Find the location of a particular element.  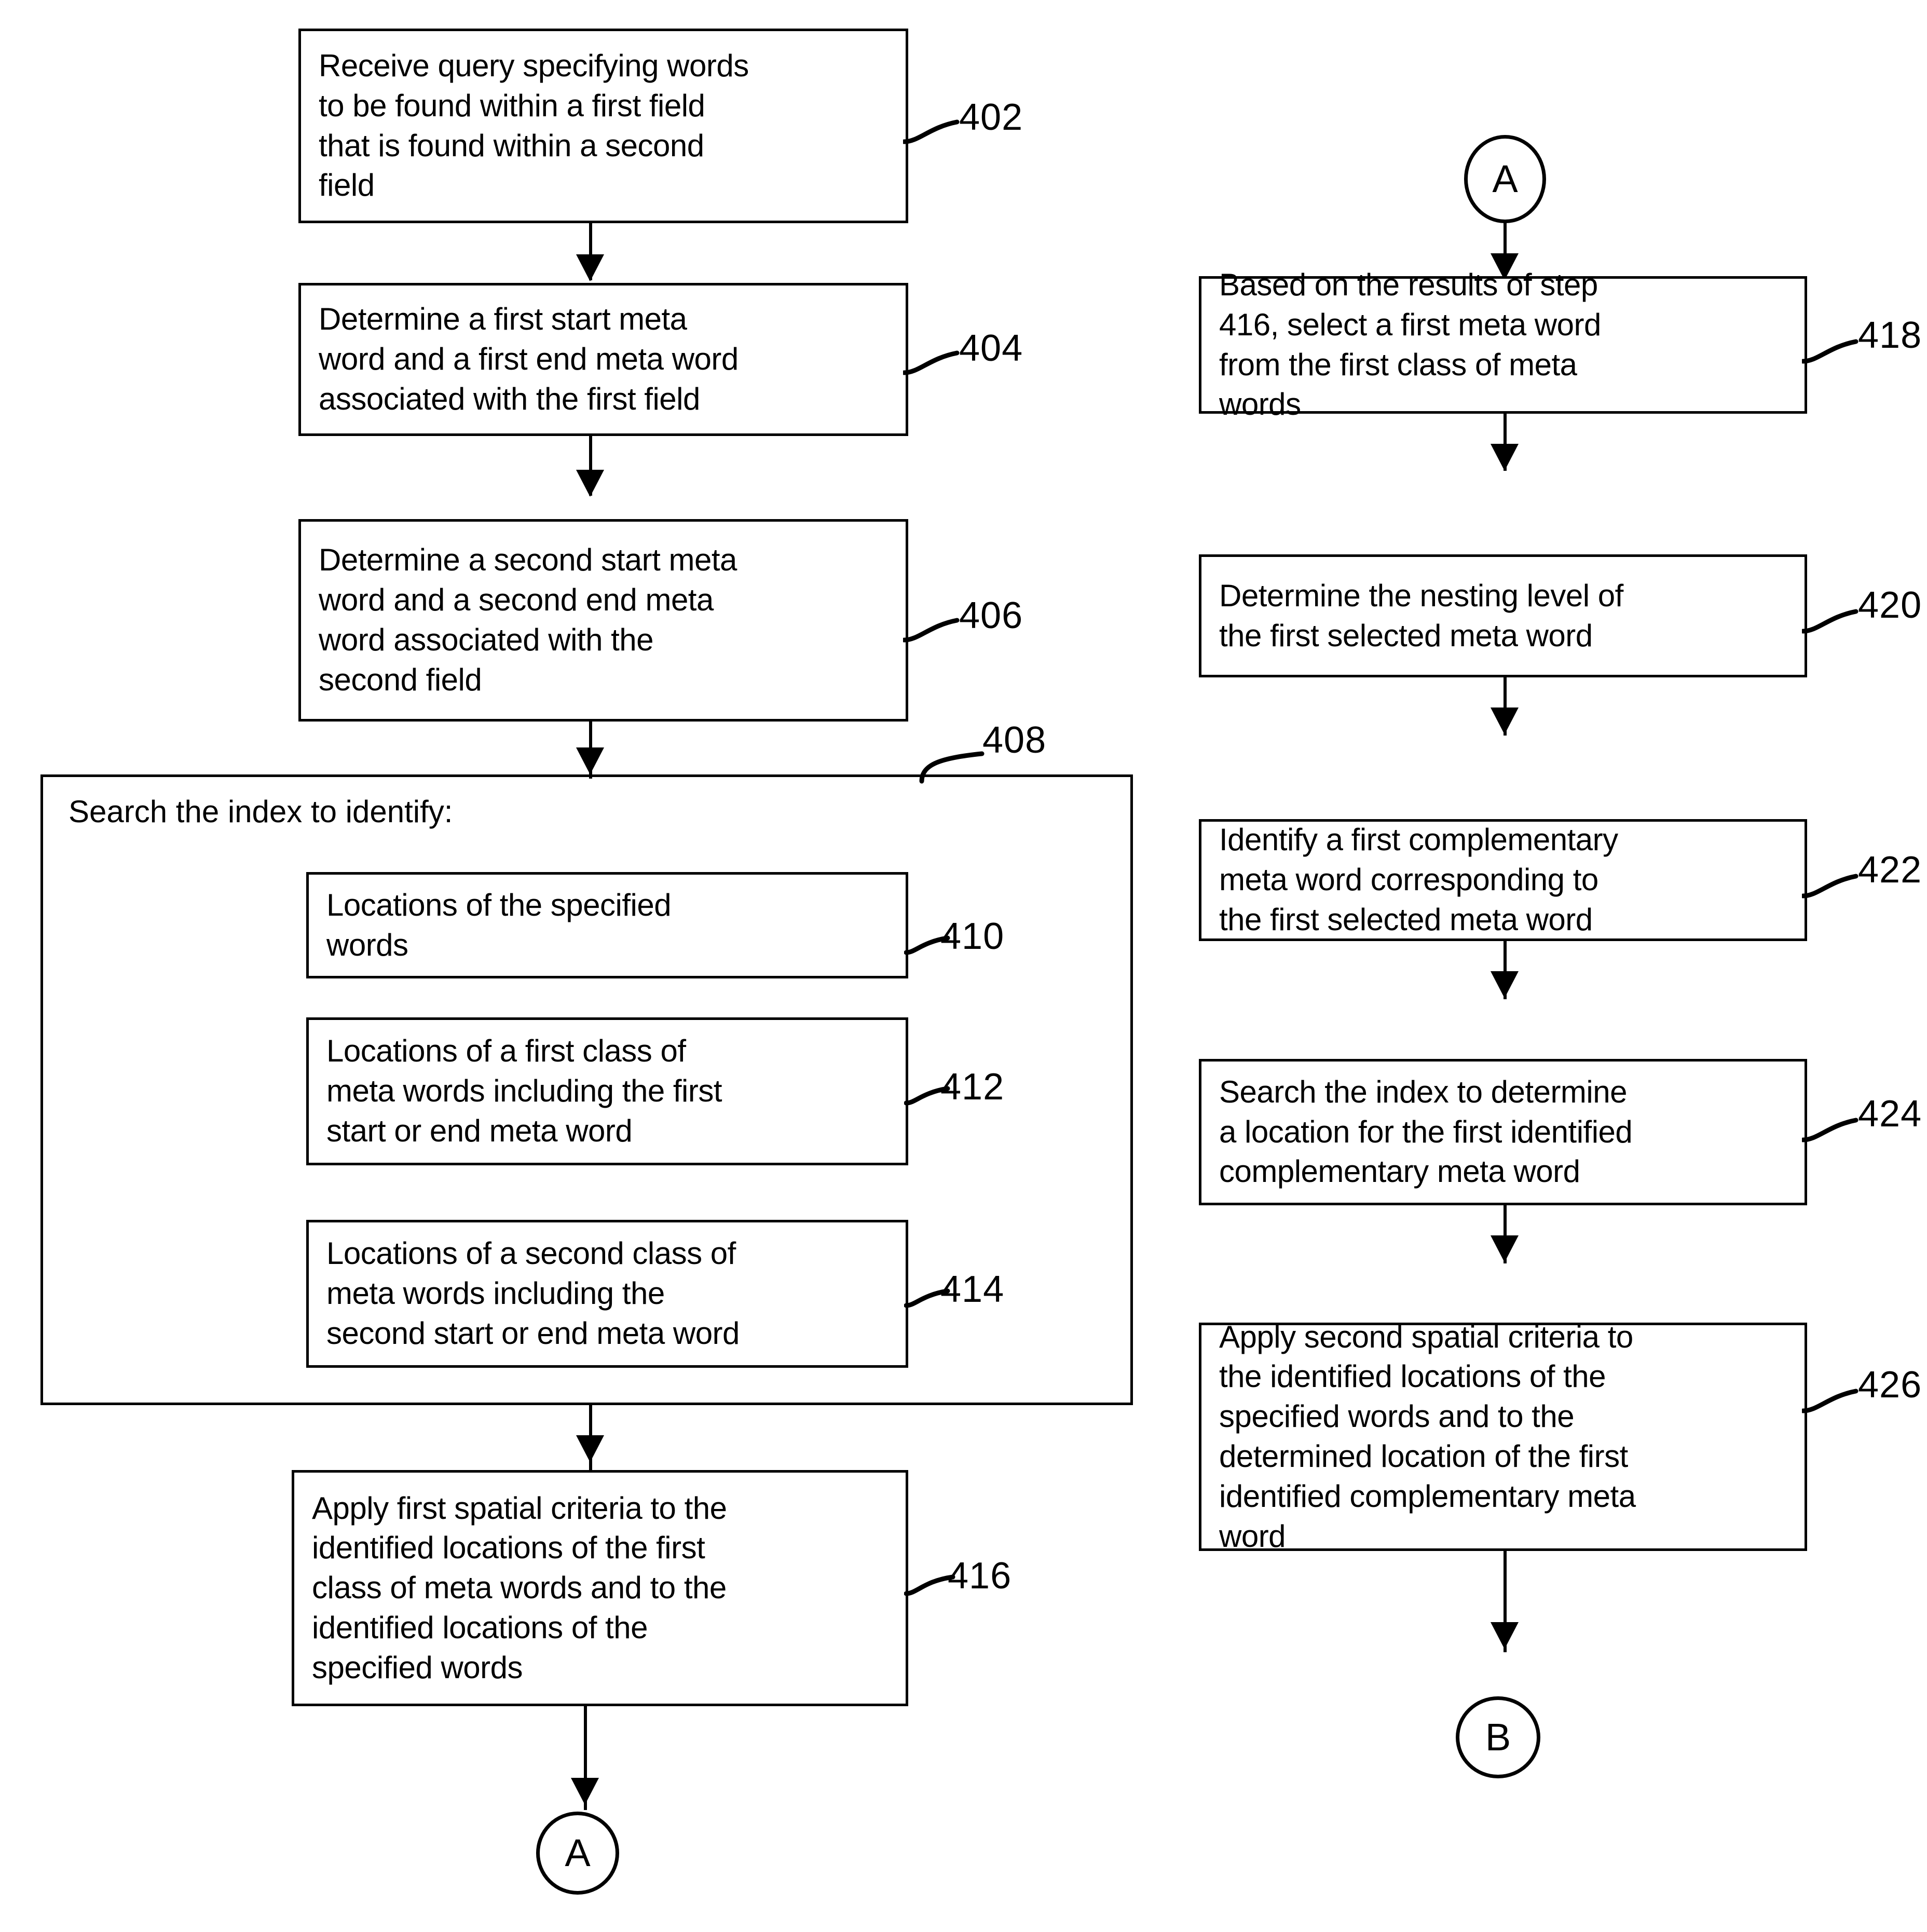

offpage-connector-a-out: A is located at coordinates (577, 1853).